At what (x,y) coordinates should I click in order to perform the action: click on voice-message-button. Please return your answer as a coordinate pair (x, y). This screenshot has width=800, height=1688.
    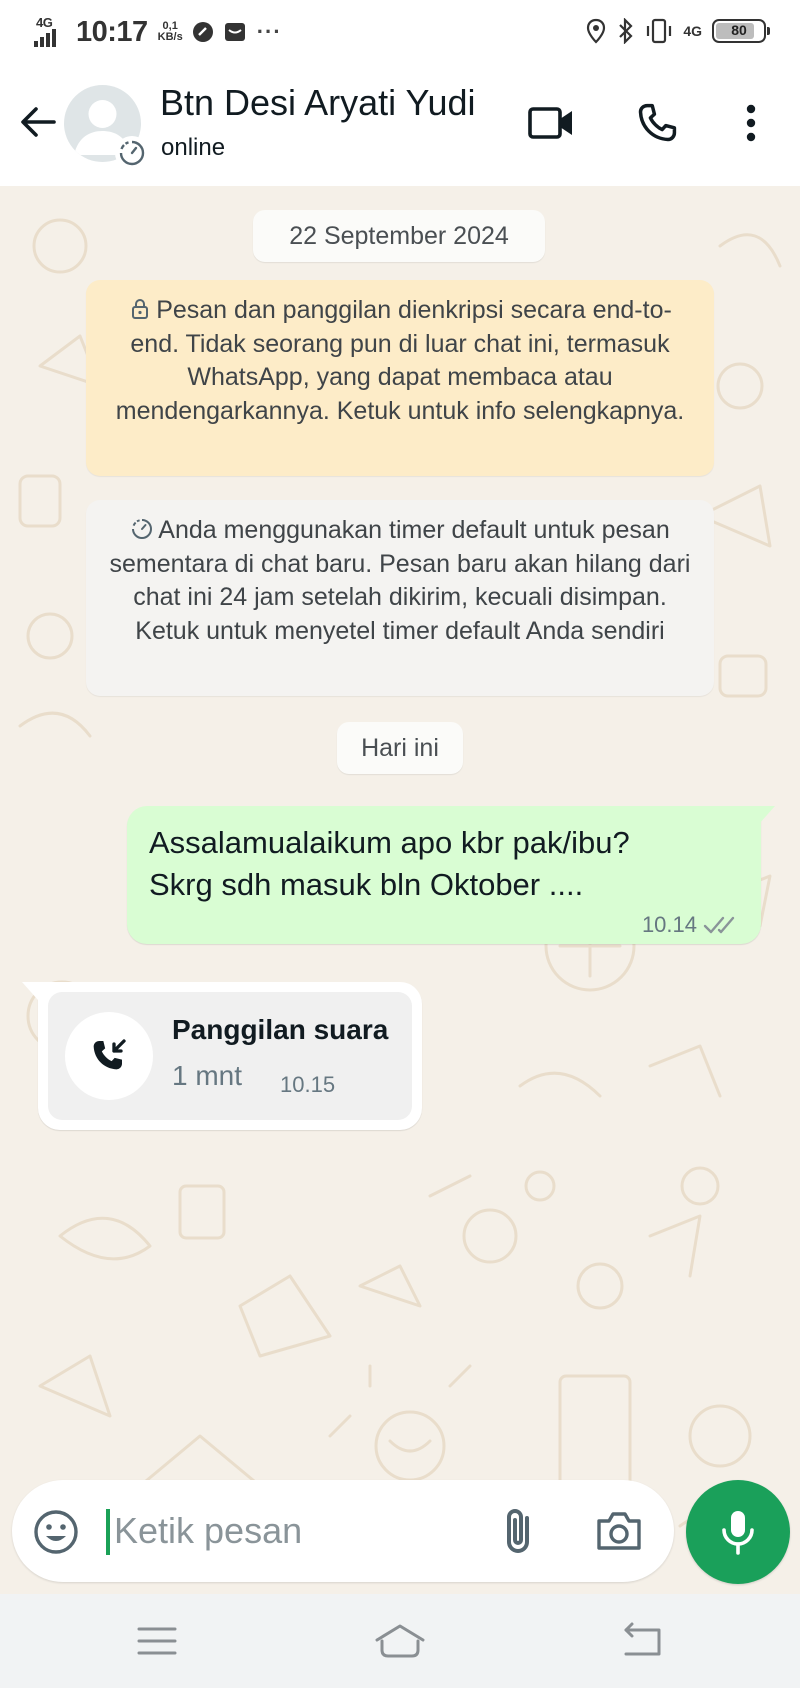
    Looking at the image, I should click on (738, 1532).